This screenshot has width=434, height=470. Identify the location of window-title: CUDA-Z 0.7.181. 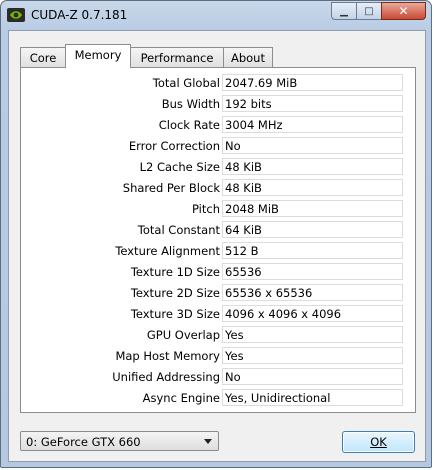
(79, 15).